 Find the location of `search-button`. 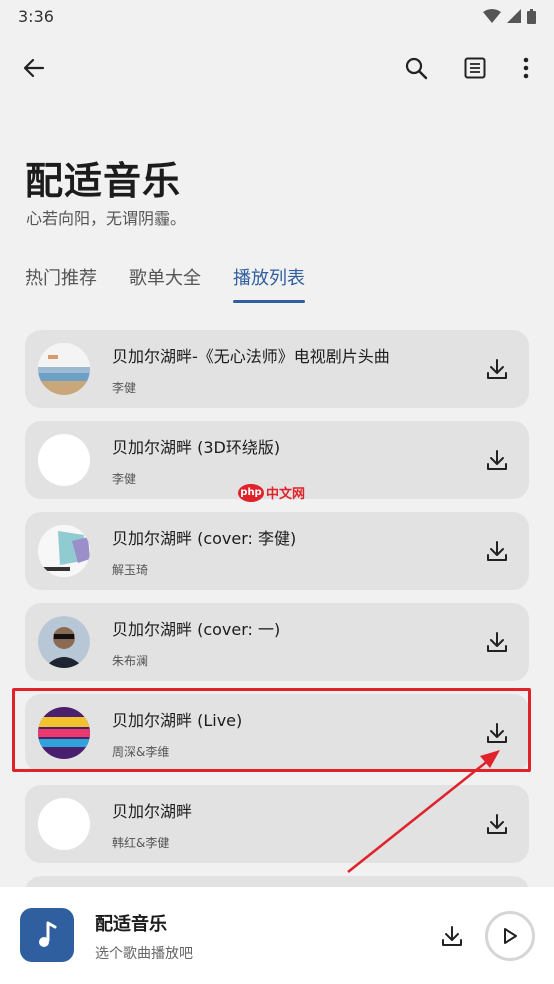

search-button is located at coordinates (416, 68).